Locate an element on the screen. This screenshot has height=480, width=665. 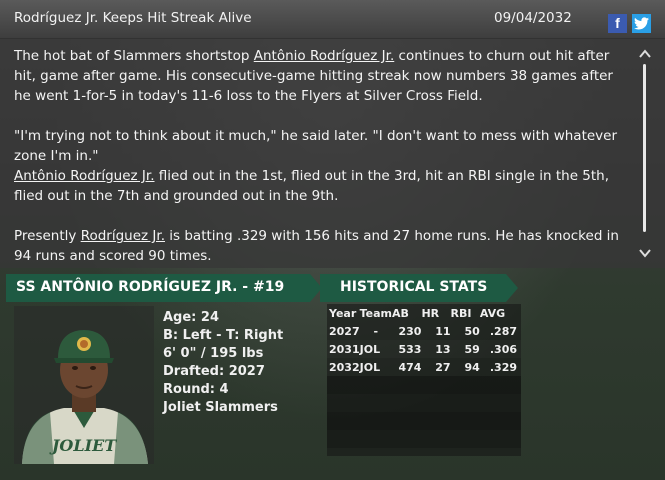
stats-cell: 2027 is located at coordinates (344, 331).